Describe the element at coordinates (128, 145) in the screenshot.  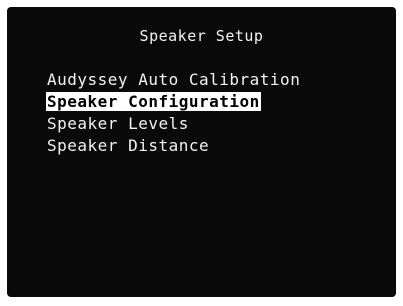
I see `menu-item-label: Speaker Distance` at that location.